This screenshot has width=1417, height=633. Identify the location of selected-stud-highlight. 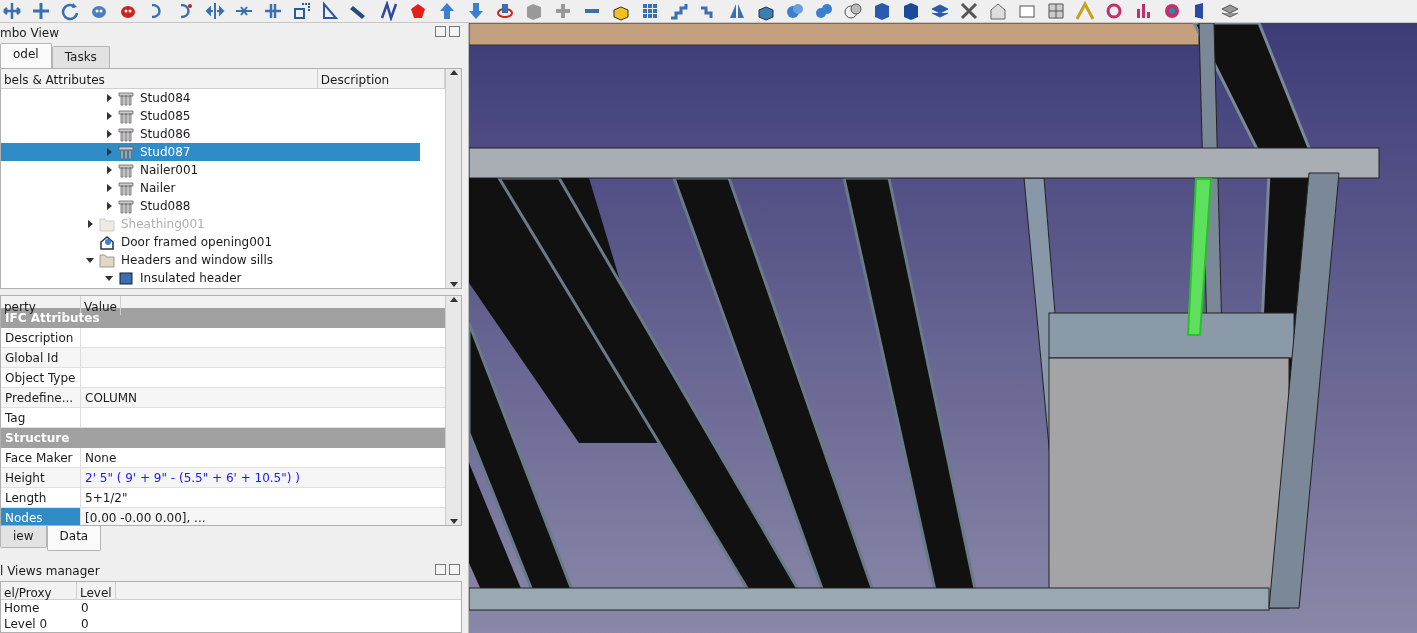
(1199, 257).